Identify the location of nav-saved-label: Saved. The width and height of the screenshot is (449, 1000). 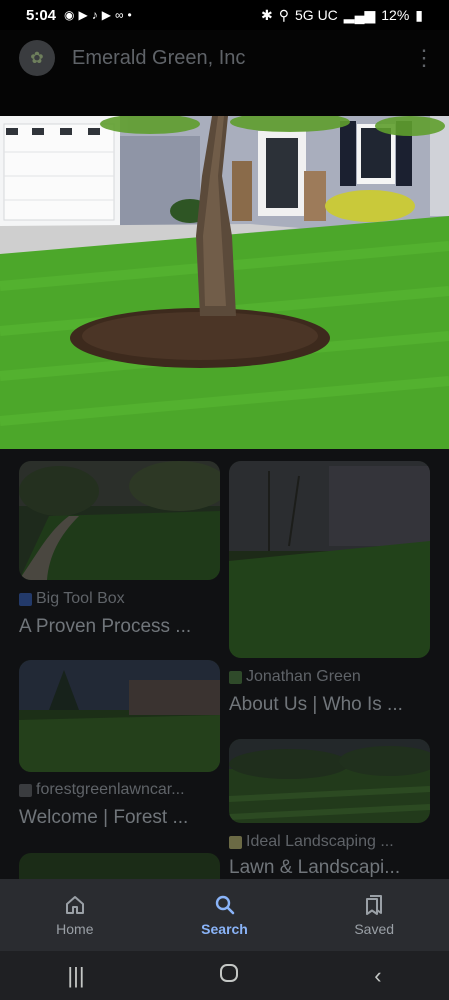
(374, 929).